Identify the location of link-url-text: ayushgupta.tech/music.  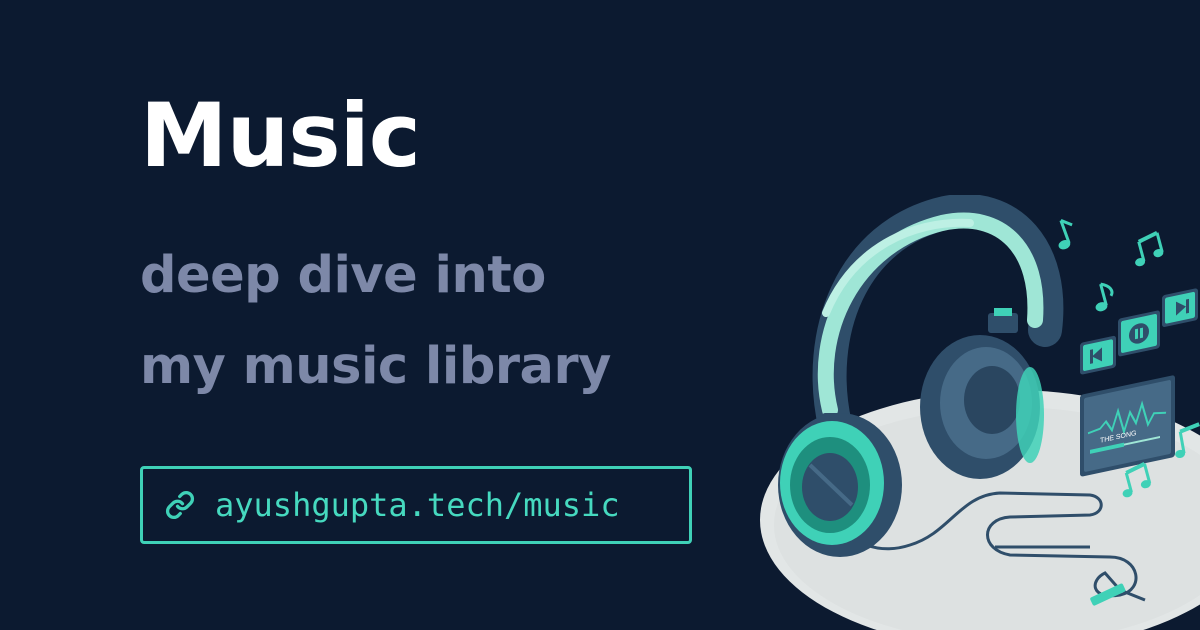
(417, 505).